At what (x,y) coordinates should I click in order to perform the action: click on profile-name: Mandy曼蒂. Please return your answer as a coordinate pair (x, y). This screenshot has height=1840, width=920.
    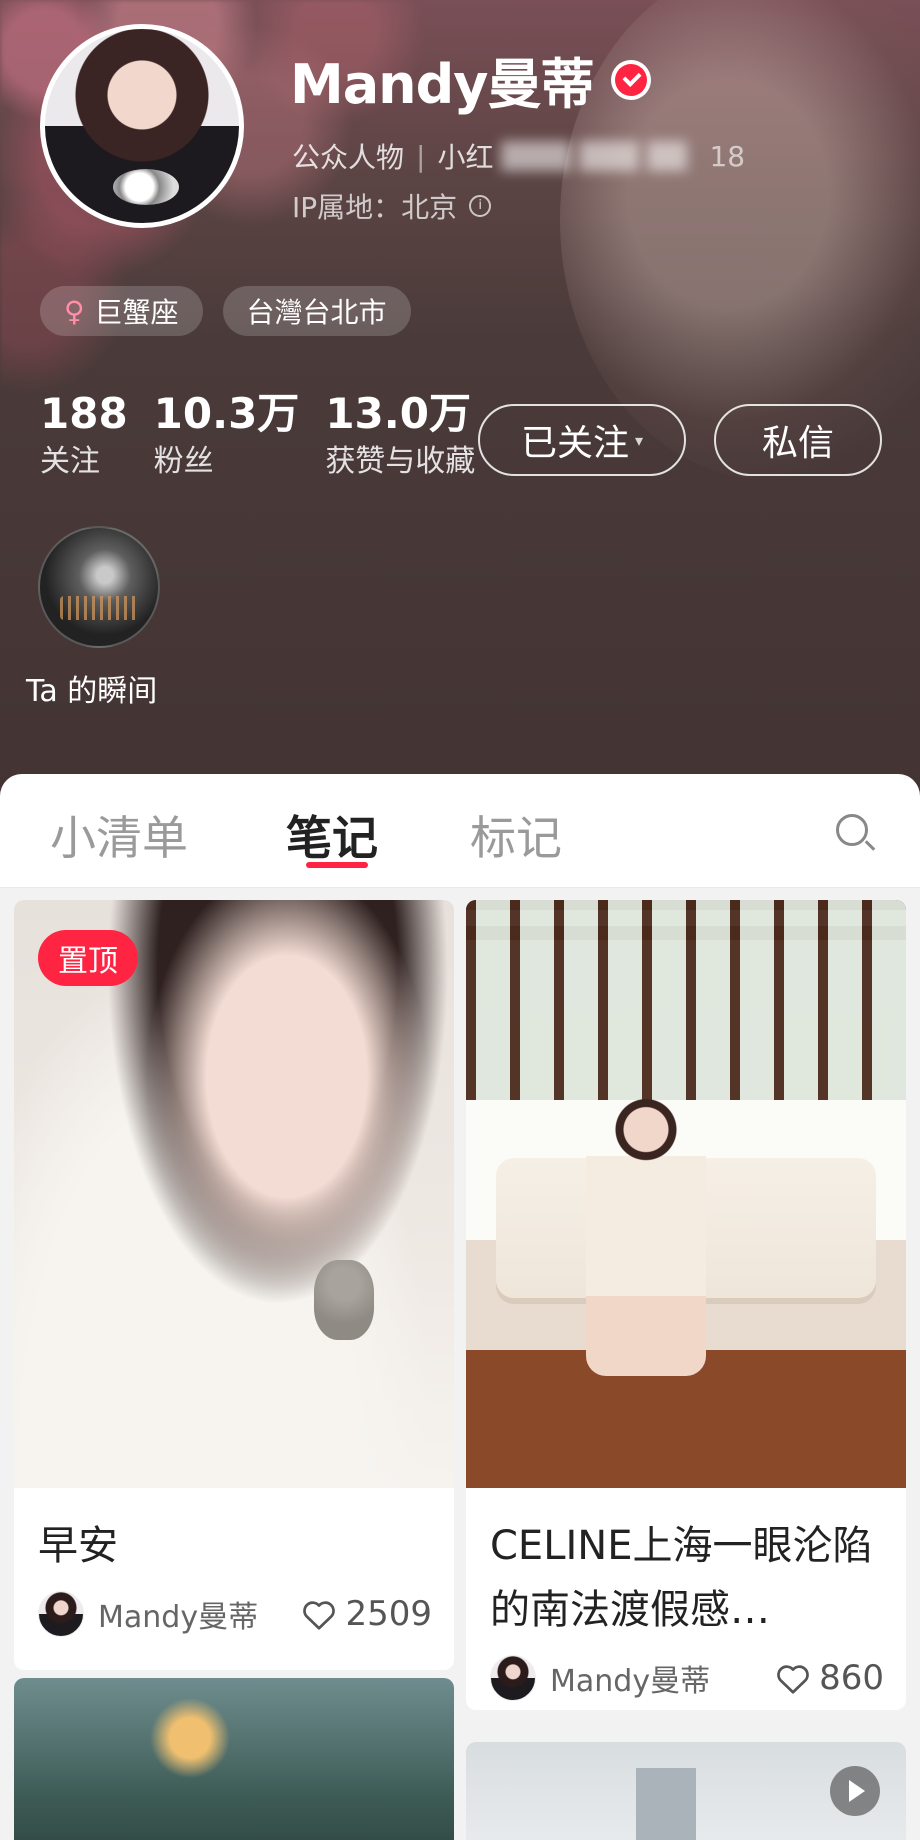
    Looking at the image, I should click on (442, 84).